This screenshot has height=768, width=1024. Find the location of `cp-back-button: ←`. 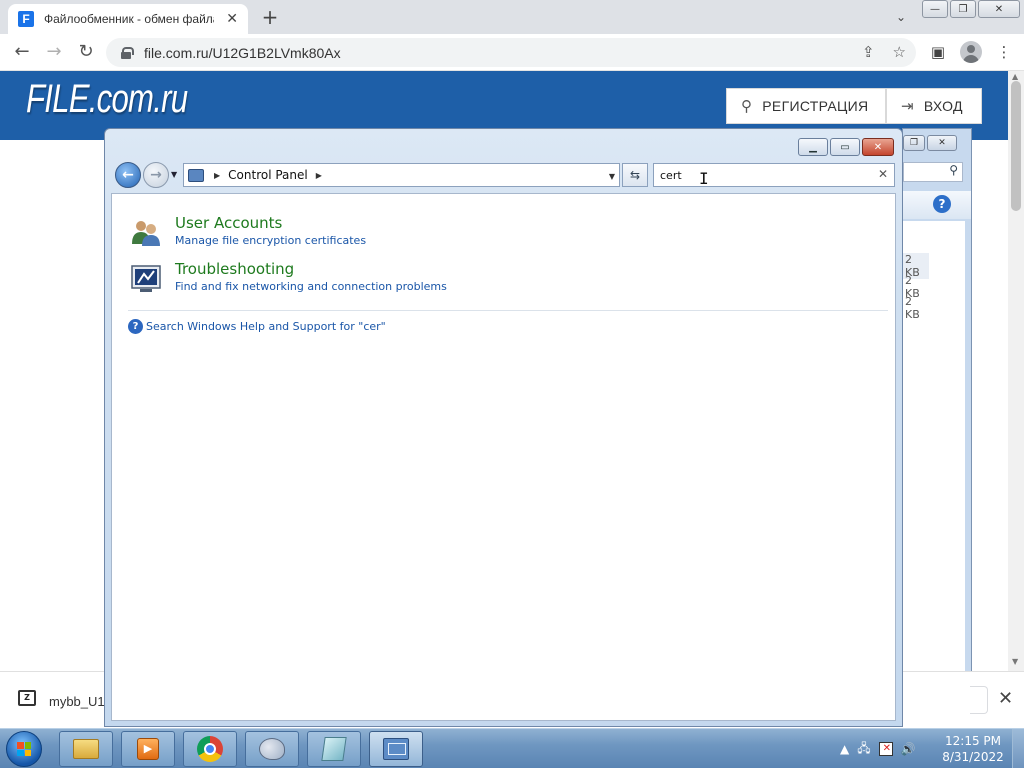

cp-back-button: ← is located at coordinates (128, 175).